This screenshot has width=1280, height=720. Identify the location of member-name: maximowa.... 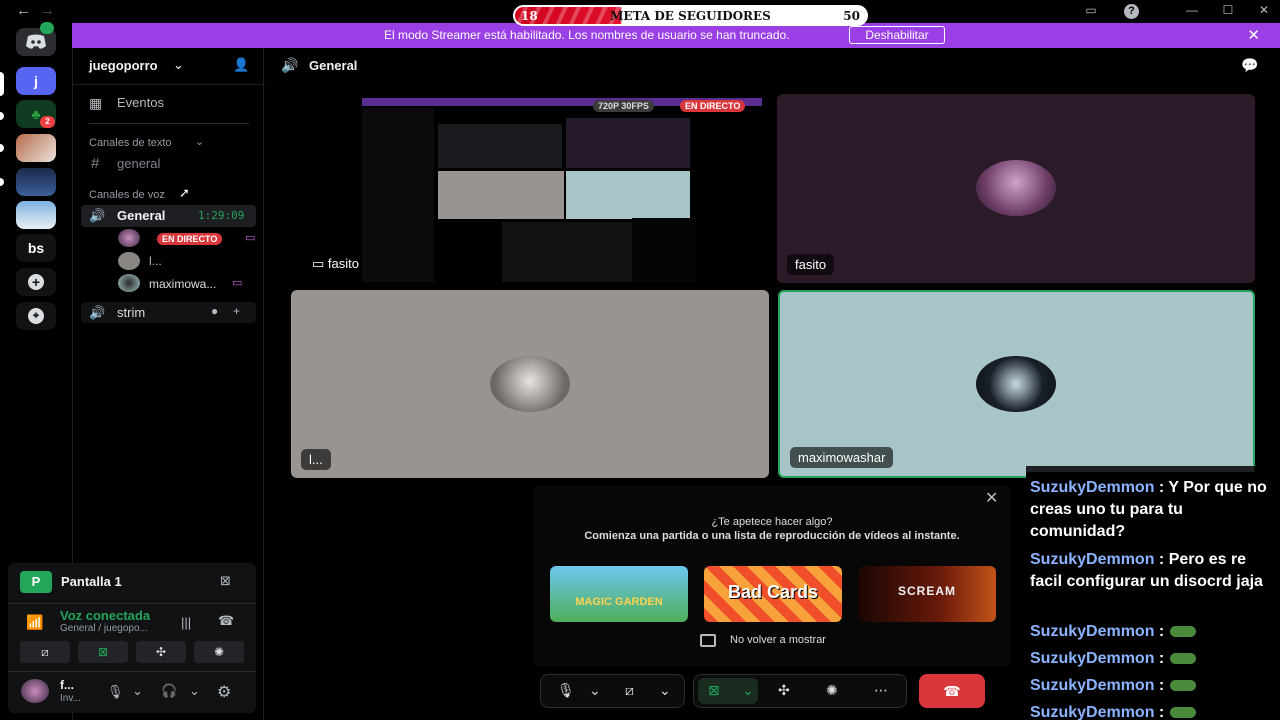
(182, 284).